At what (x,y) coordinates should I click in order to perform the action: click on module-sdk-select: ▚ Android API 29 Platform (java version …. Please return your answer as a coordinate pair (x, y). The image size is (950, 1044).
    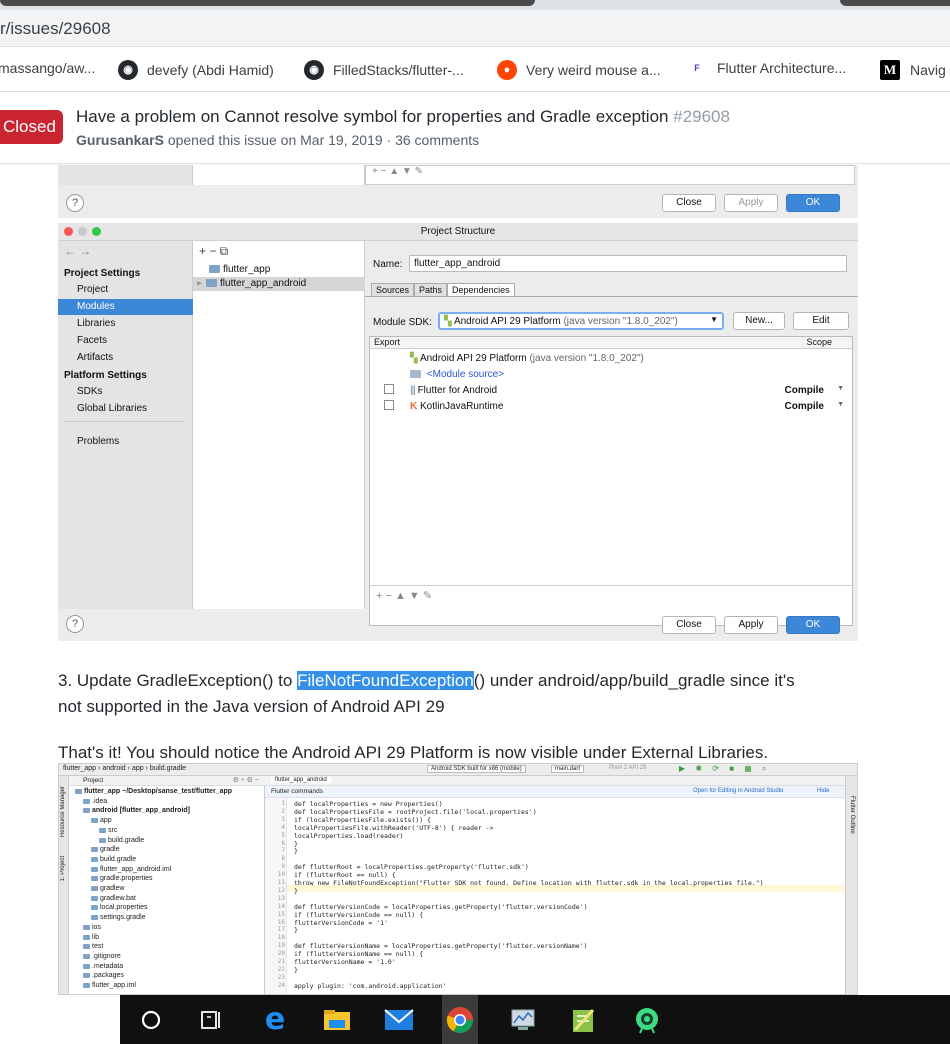
    Looking at the image, I should click on (581, 321).